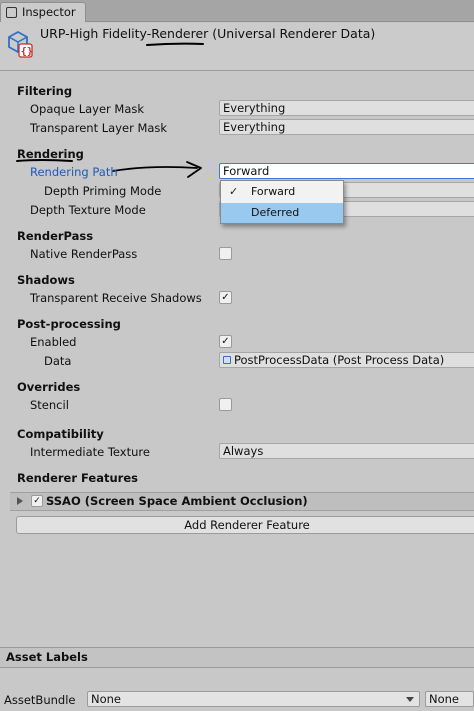  What do you see at coordinates (177, 501) in the screenshot?
I see `feature-name: SSAO (Screen Space Ambient Occlusion)` at bounding box center [177, 501].